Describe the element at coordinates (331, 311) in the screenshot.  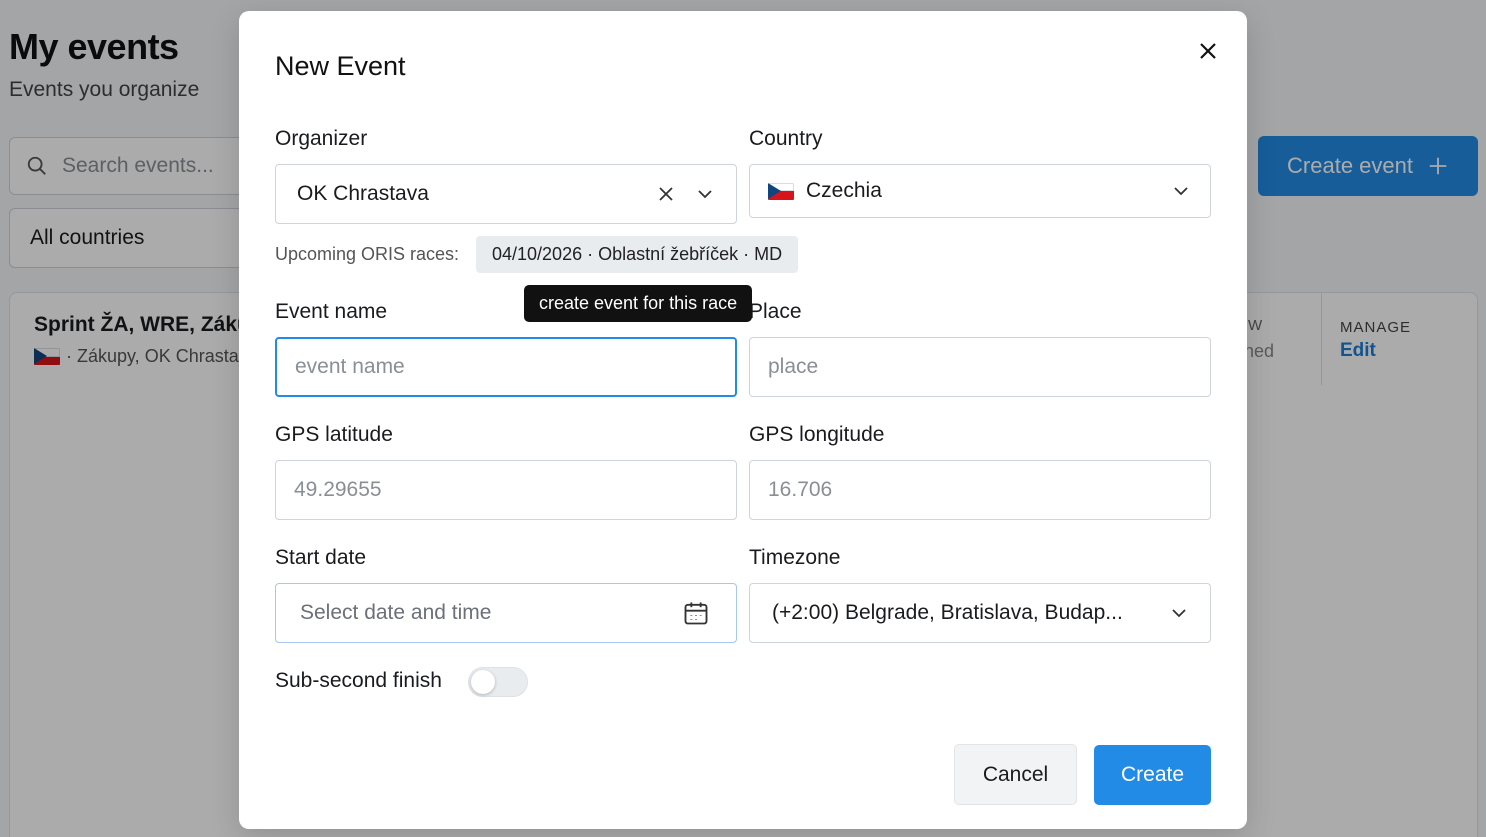
I see `event-name-label: Event name` at that location.